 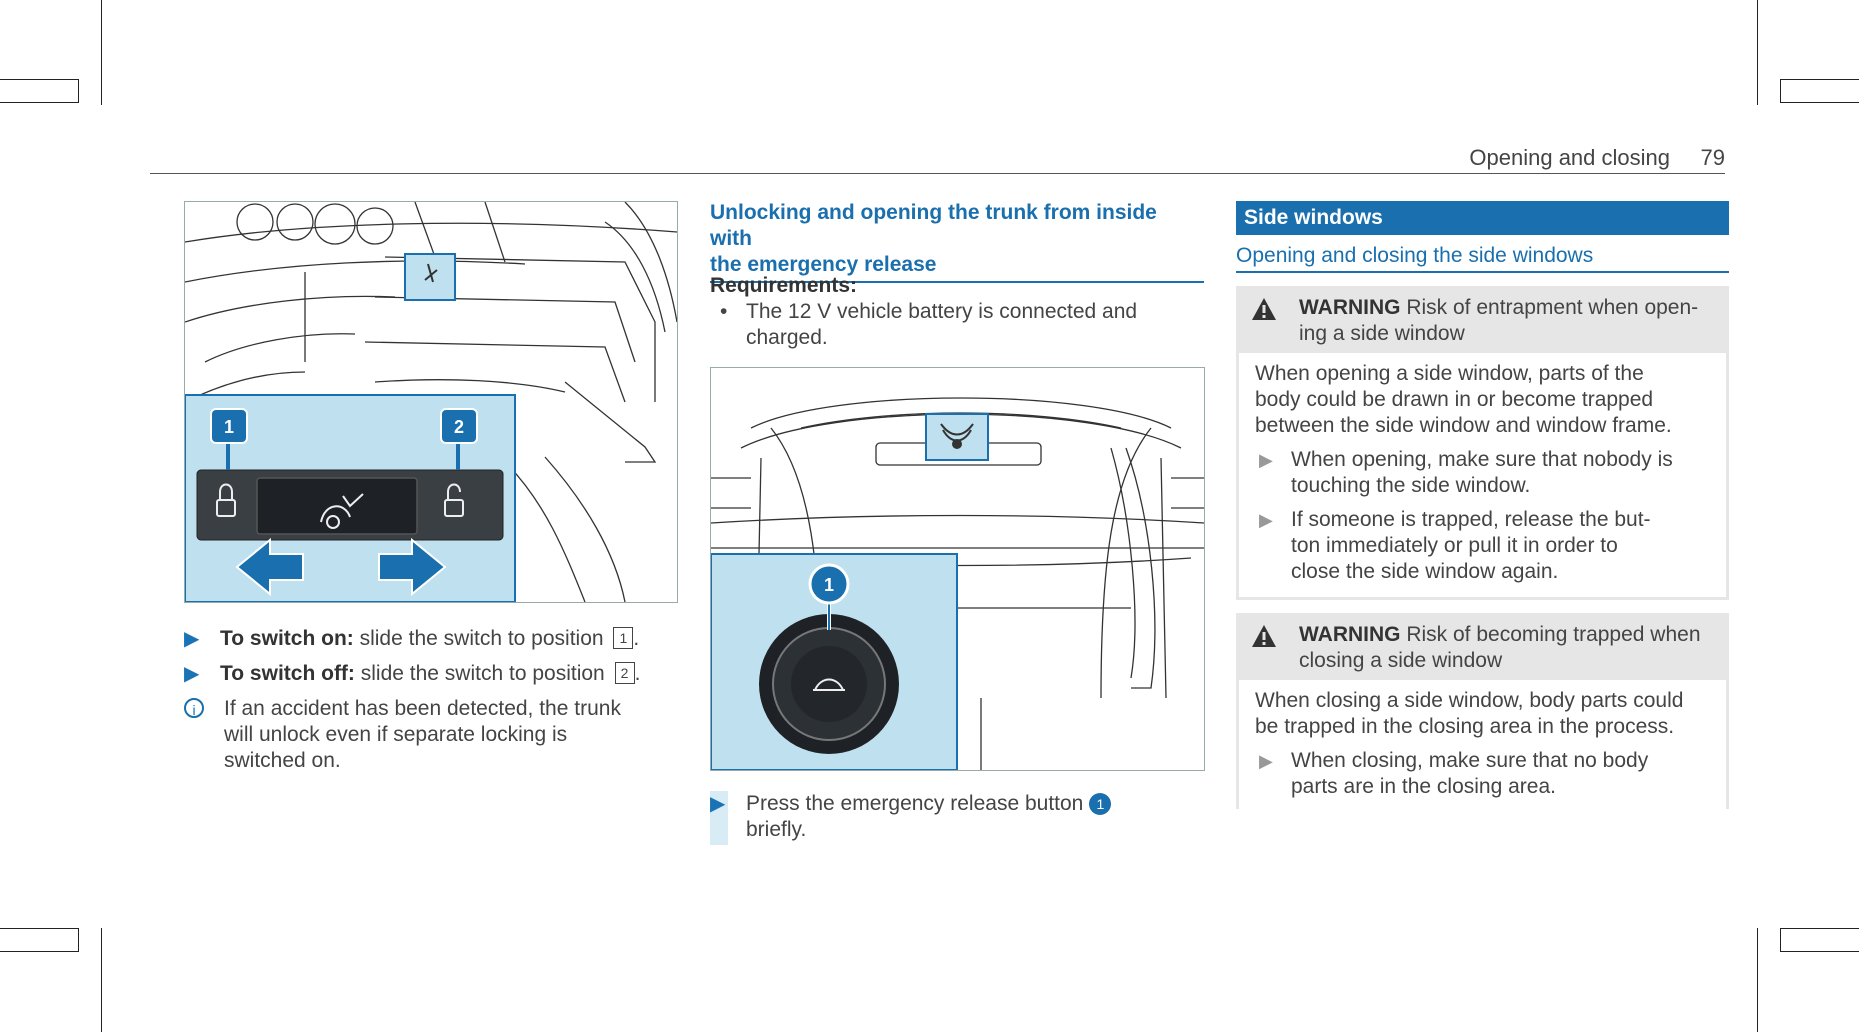 What do you see at coordinates (1569, 157) in the screenshot?
I see `running-header-section: Opening and closing` at bounding box center [1569, 157].